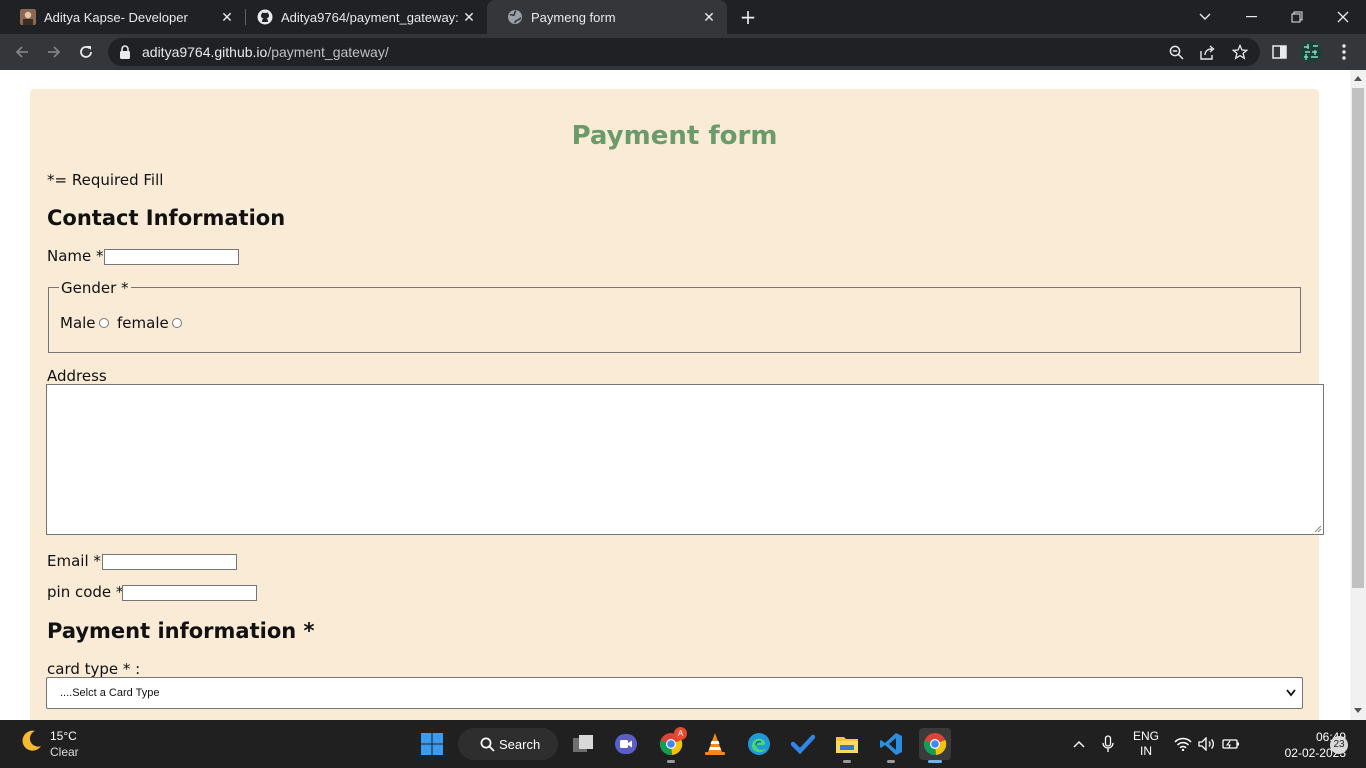 The width and height of the screenshot is (1366, 768). I want to click on female-label: female, so click(143, 323).